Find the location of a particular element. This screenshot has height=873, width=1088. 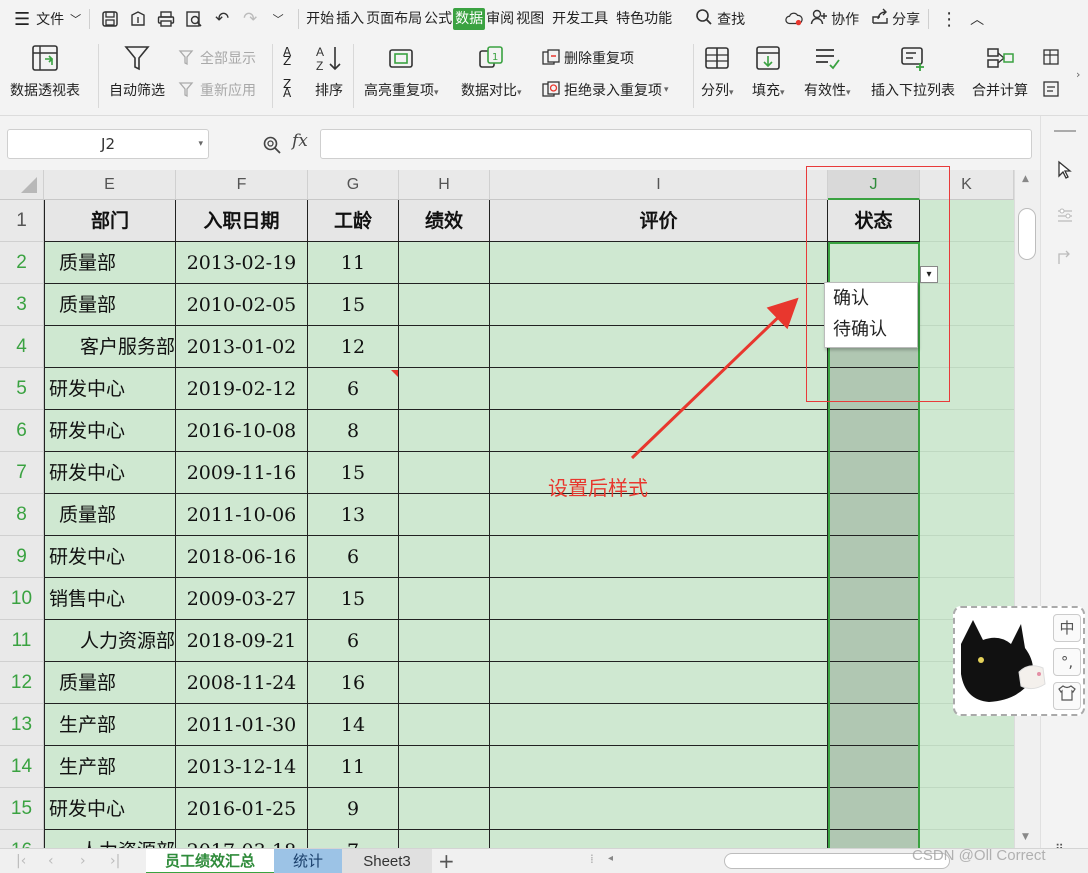

save-icon is located at coordinates (110, 19).